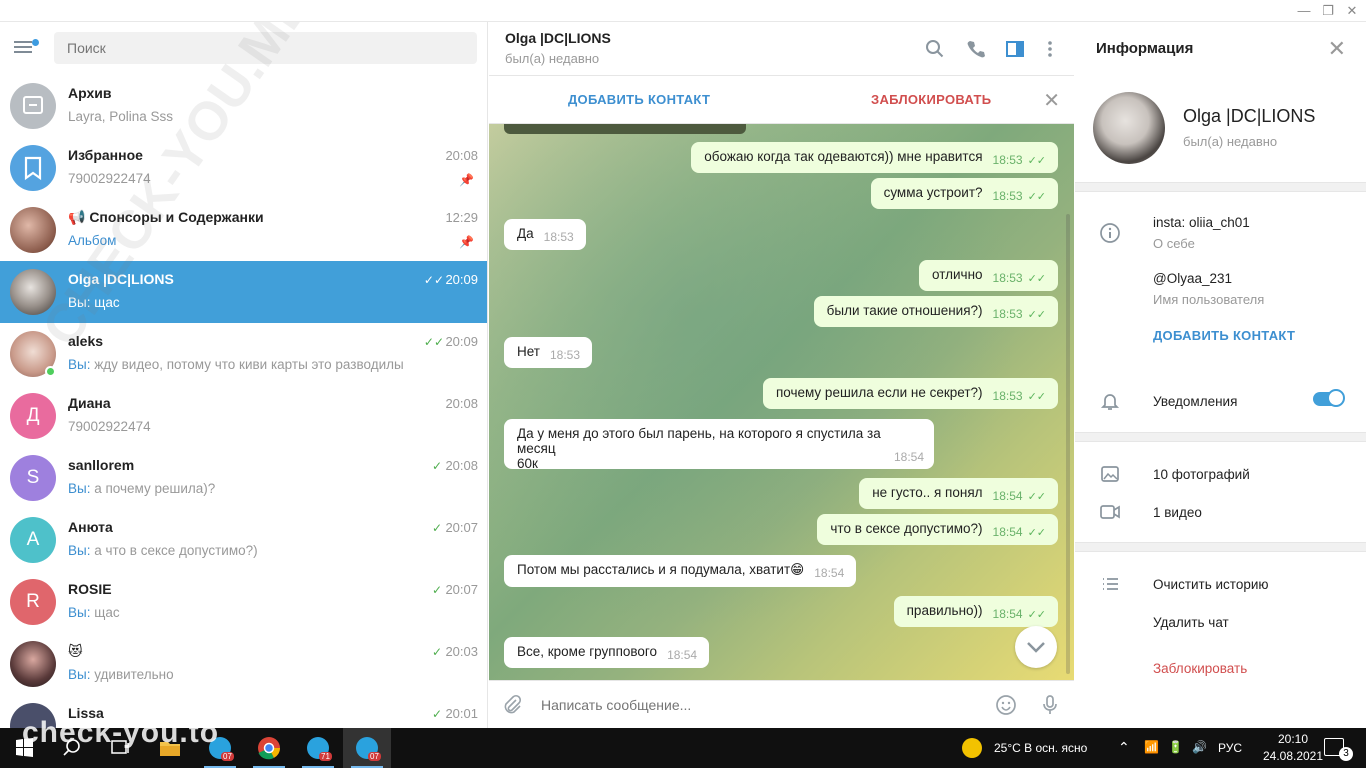 This screenshot has height=773, width=1366. What do you see at coordinates (1124, 747) in the screenshot?
I see `chevron-up-icon: ⌃` at bounding box center [1124, 747].